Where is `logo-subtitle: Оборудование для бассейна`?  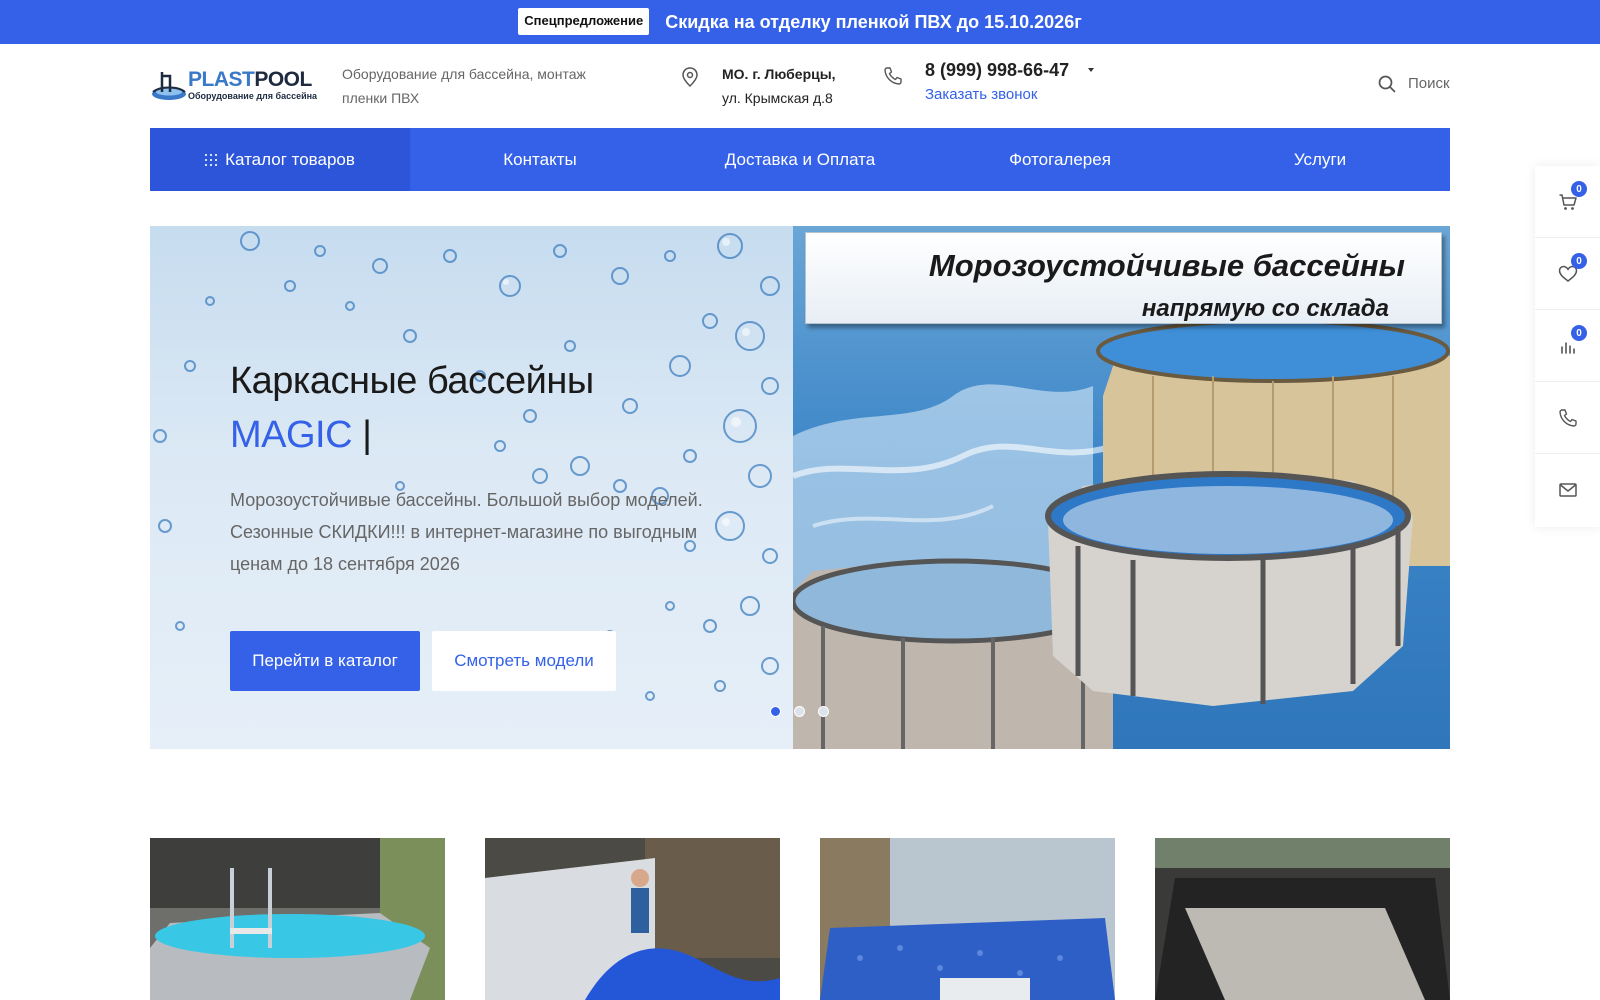 logo-subtitle: Оборудование для бассейна is located at coordinates (253, 96).